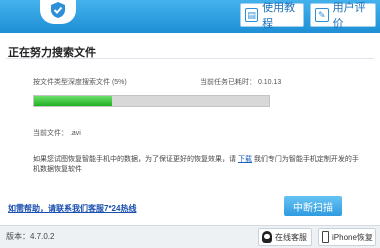  I want to click on current-file-text: 当前文件： .avi, so click(57, 133).